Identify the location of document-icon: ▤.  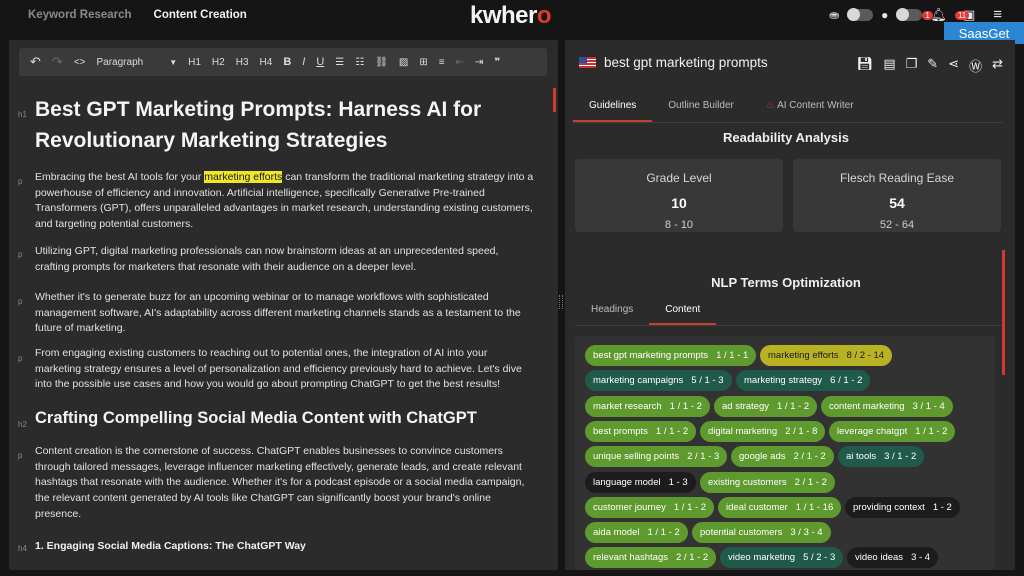
(889, 65).